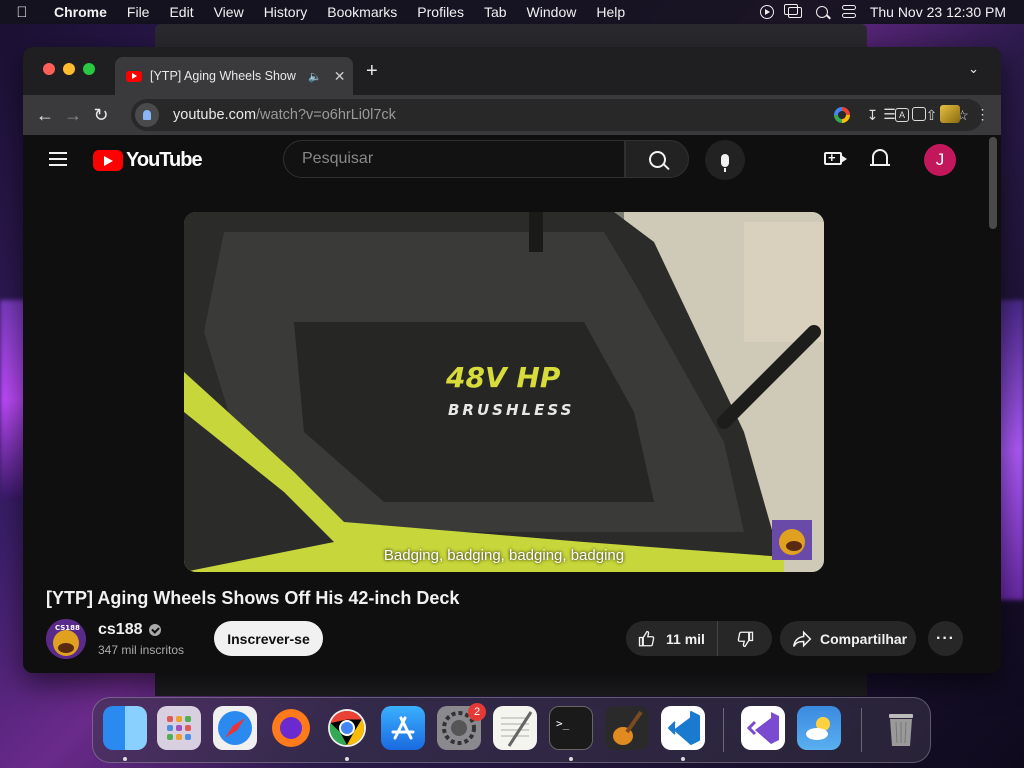 This screenshot has width=1024, height=768. Describe the element at coordinates (872, 115) in the screenshot. I see `install-app-icon: ↧` at that location.